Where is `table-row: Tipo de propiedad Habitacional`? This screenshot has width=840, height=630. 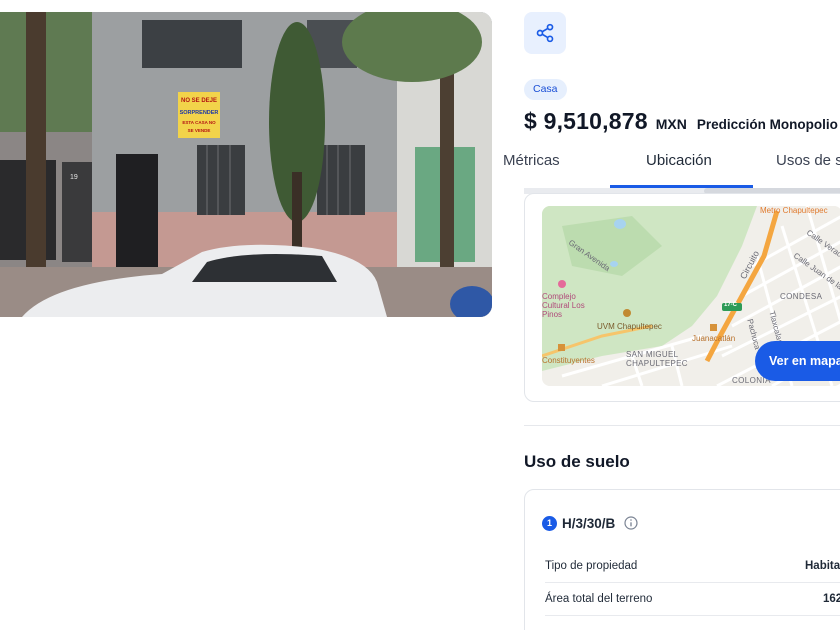
table-row: Tipo de propiedad Habitacional is located at coordinates (692, 576).